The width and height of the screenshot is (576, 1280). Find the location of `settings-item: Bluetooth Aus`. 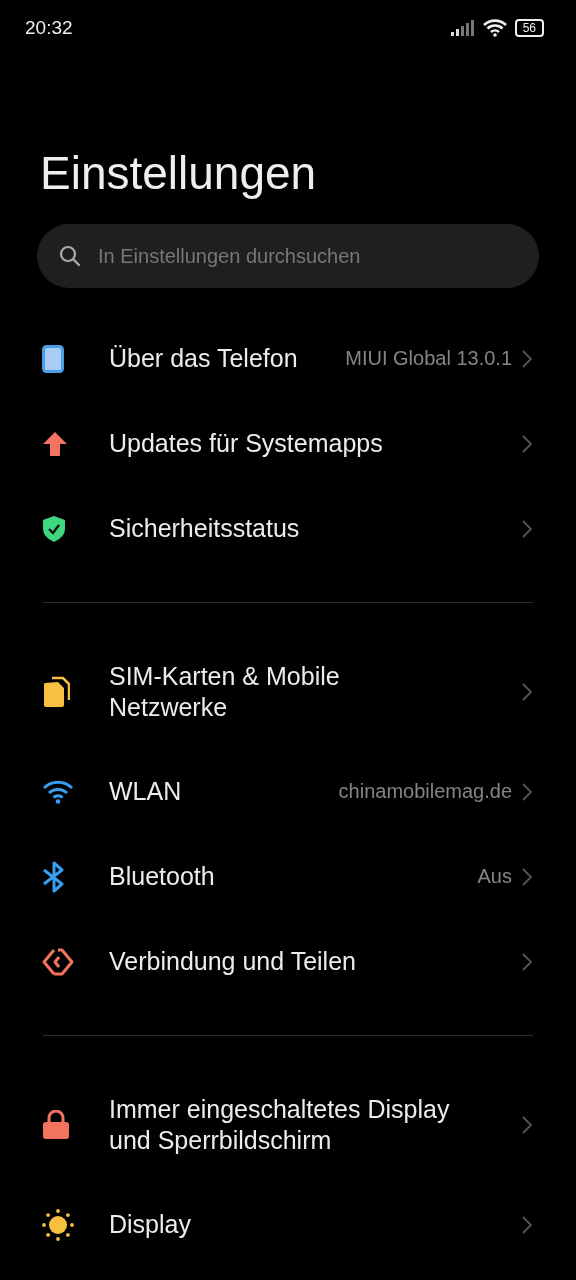

settings-item: Bluetooth Aus is located at coordinates (288, 876).